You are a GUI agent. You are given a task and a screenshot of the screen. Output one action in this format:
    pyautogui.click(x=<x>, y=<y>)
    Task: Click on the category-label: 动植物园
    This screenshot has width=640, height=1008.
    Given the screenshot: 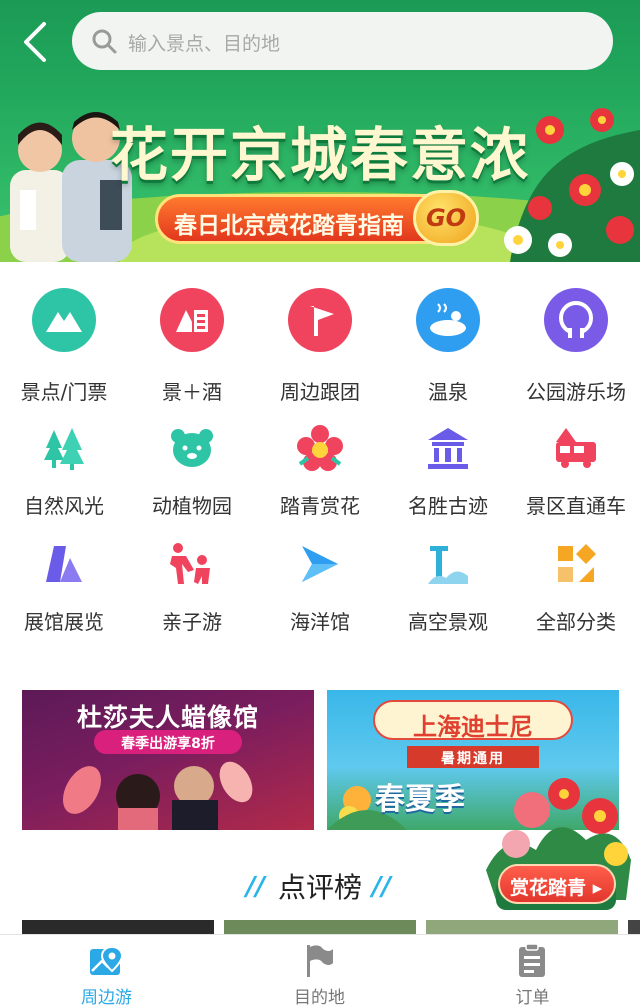 What is the action you would take?
    pyautogui.click(x=192, y=506)
    